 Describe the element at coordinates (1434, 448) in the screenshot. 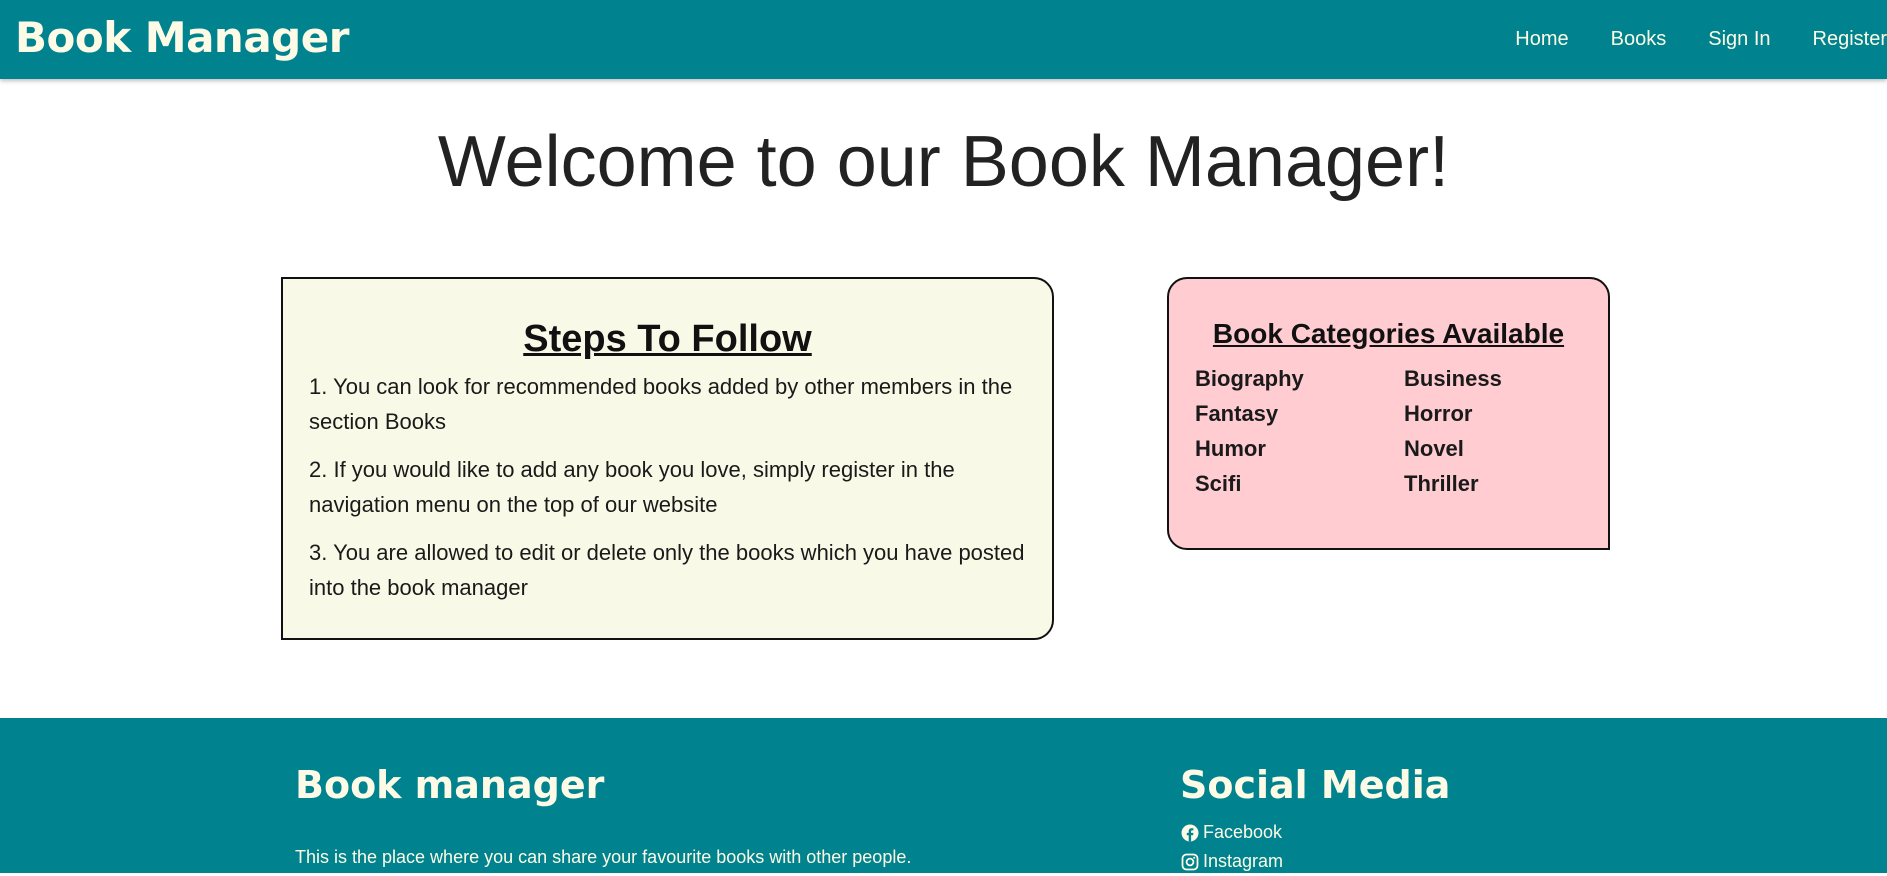

I see `category-item: Novel` at that location.